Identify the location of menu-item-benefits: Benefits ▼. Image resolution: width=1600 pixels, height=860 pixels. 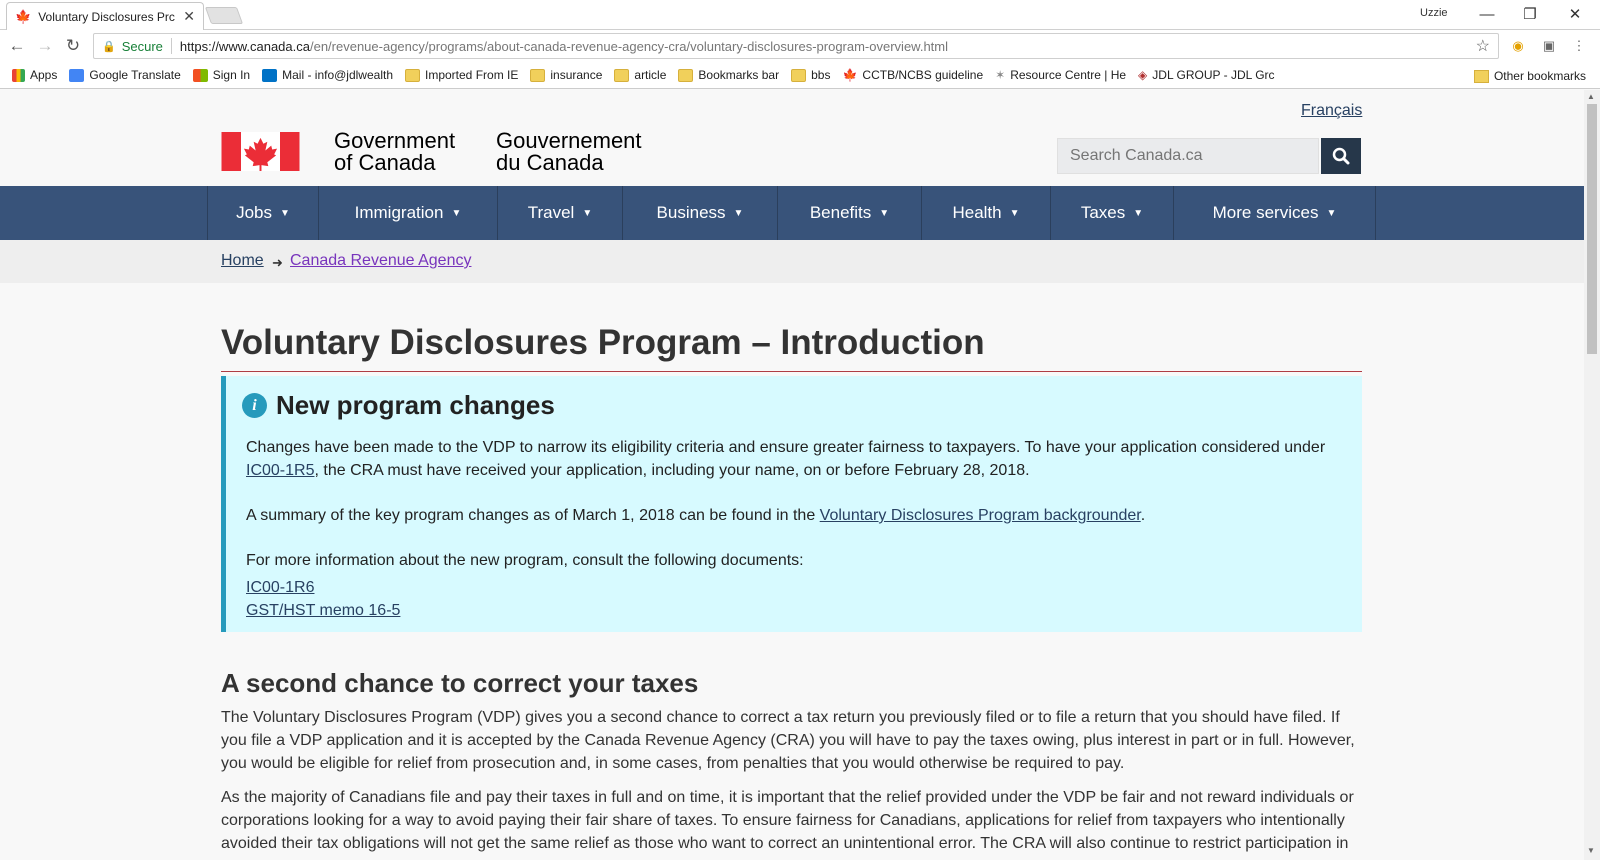
(849, 213).